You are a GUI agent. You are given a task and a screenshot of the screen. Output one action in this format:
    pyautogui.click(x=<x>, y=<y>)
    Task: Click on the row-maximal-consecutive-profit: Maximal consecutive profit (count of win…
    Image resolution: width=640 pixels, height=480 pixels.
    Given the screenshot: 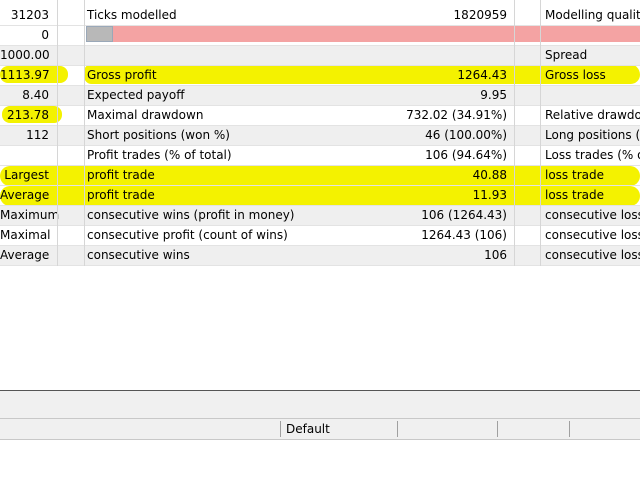 What is the action you would take?
    pyautogui.click(x=320, y=236)
    